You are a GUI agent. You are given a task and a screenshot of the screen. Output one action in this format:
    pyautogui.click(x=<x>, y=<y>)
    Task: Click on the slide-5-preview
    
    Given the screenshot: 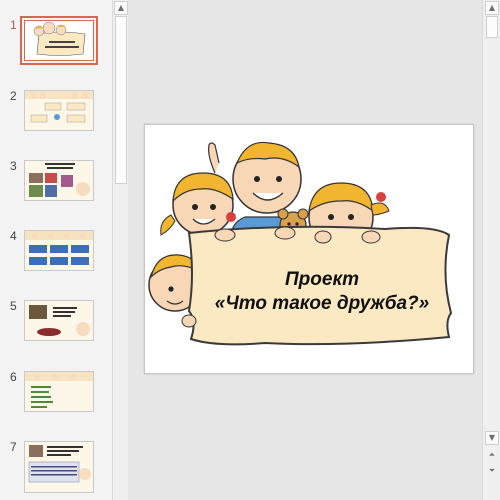 What is the action you would take?
    pyautogui.click(x=59, y=320)
    